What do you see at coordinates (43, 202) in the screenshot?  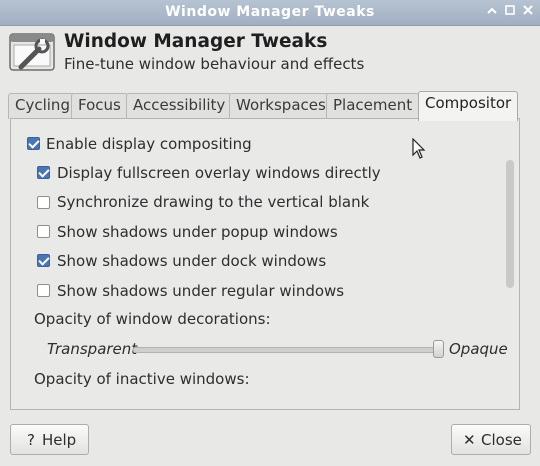 I see `vblank-sync-checkbox` at bounding box center [43, 202].